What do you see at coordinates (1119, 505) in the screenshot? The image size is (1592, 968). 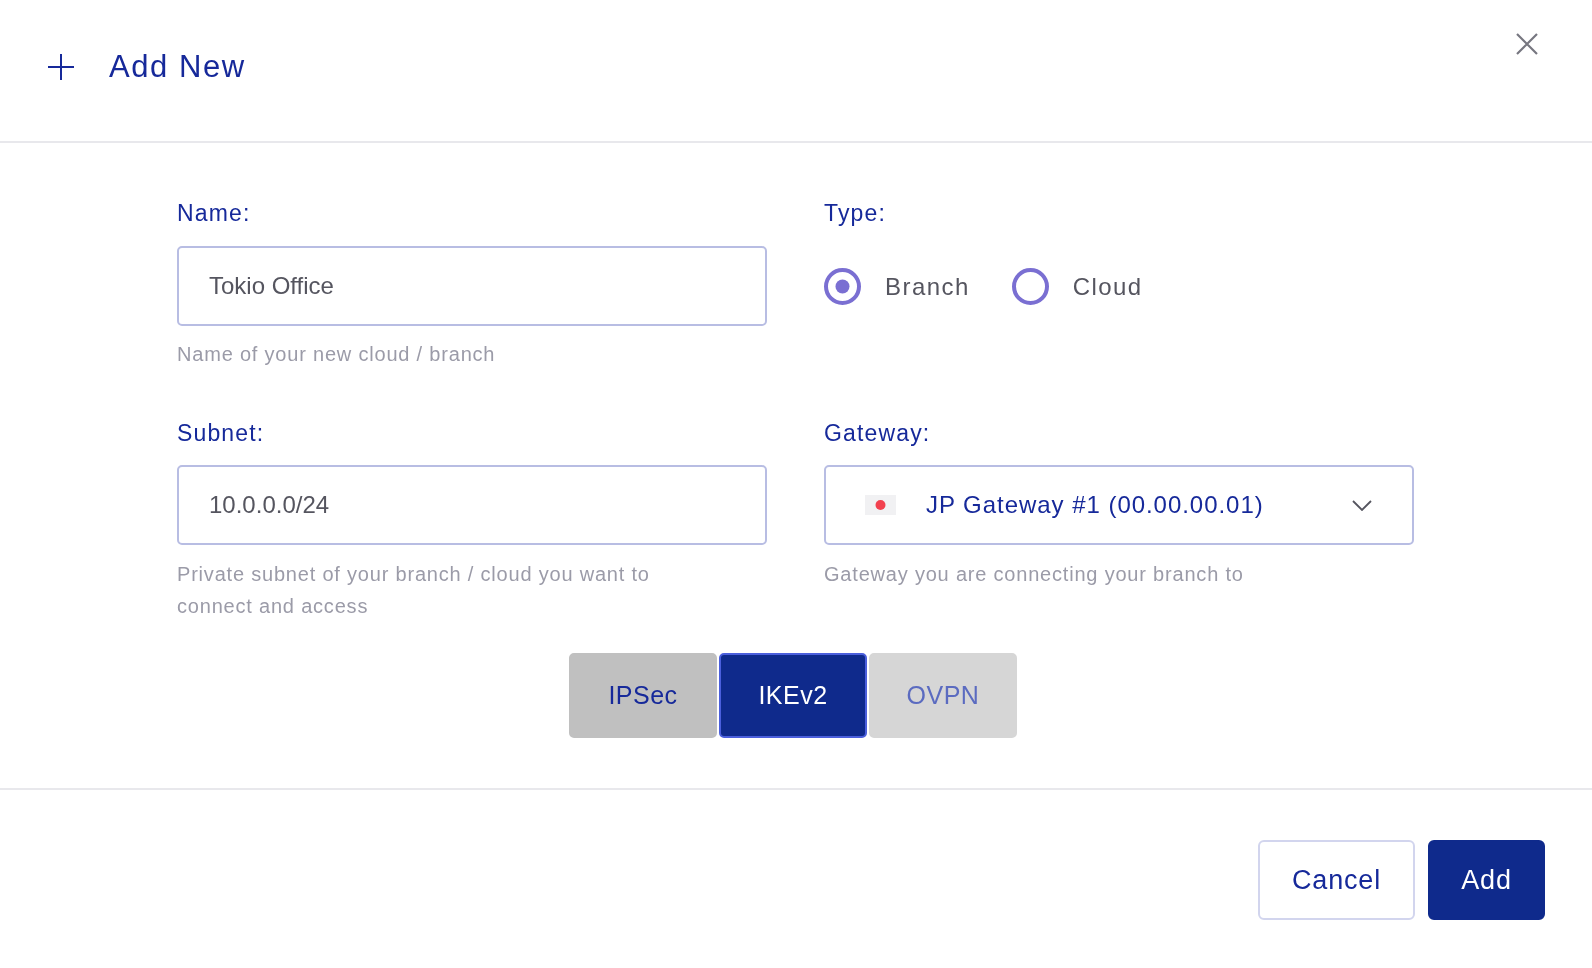 I see `gateway-select: JP Gateway #1 (00.00.00.01)` at bounding box center [1119, 505].